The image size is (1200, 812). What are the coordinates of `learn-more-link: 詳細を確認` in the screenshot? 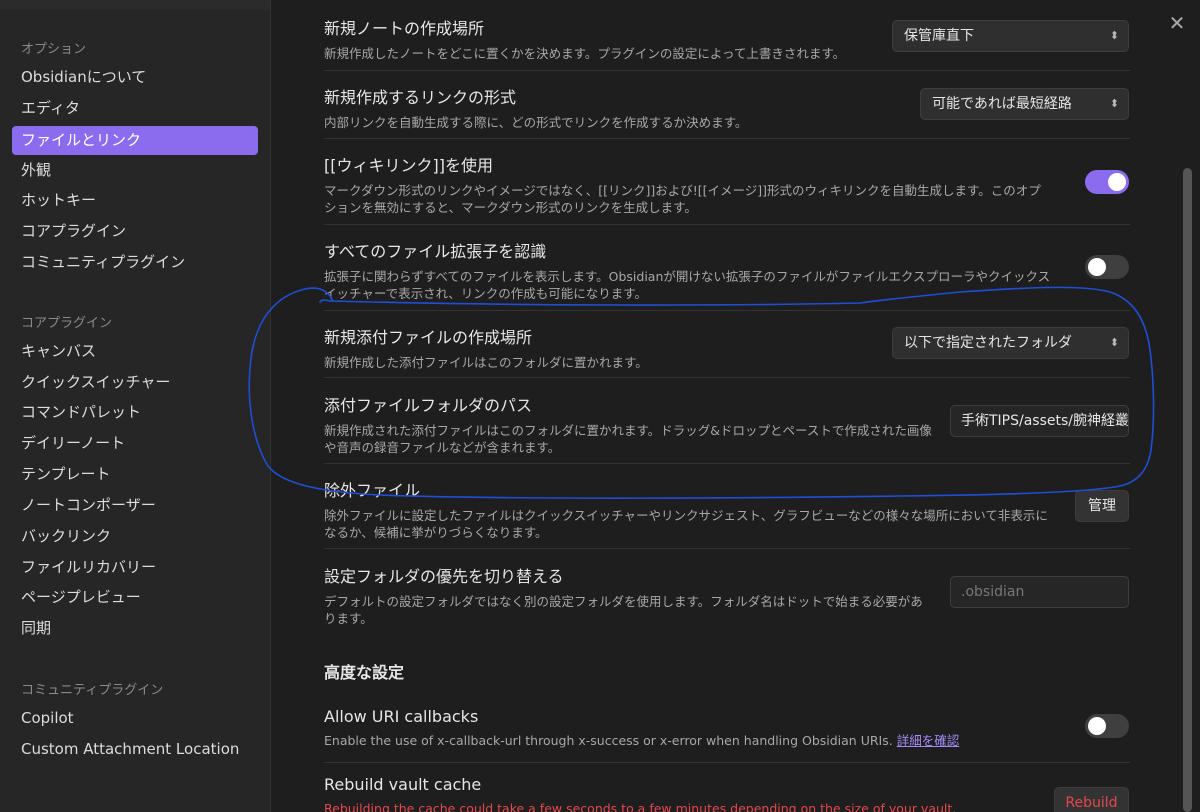 It's located at (928, 740).